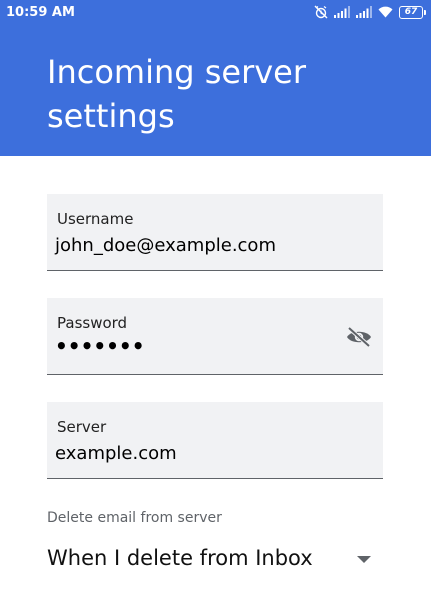  I want to click on delete-policy-value: When I delete from Inbox, so click(180, 558).